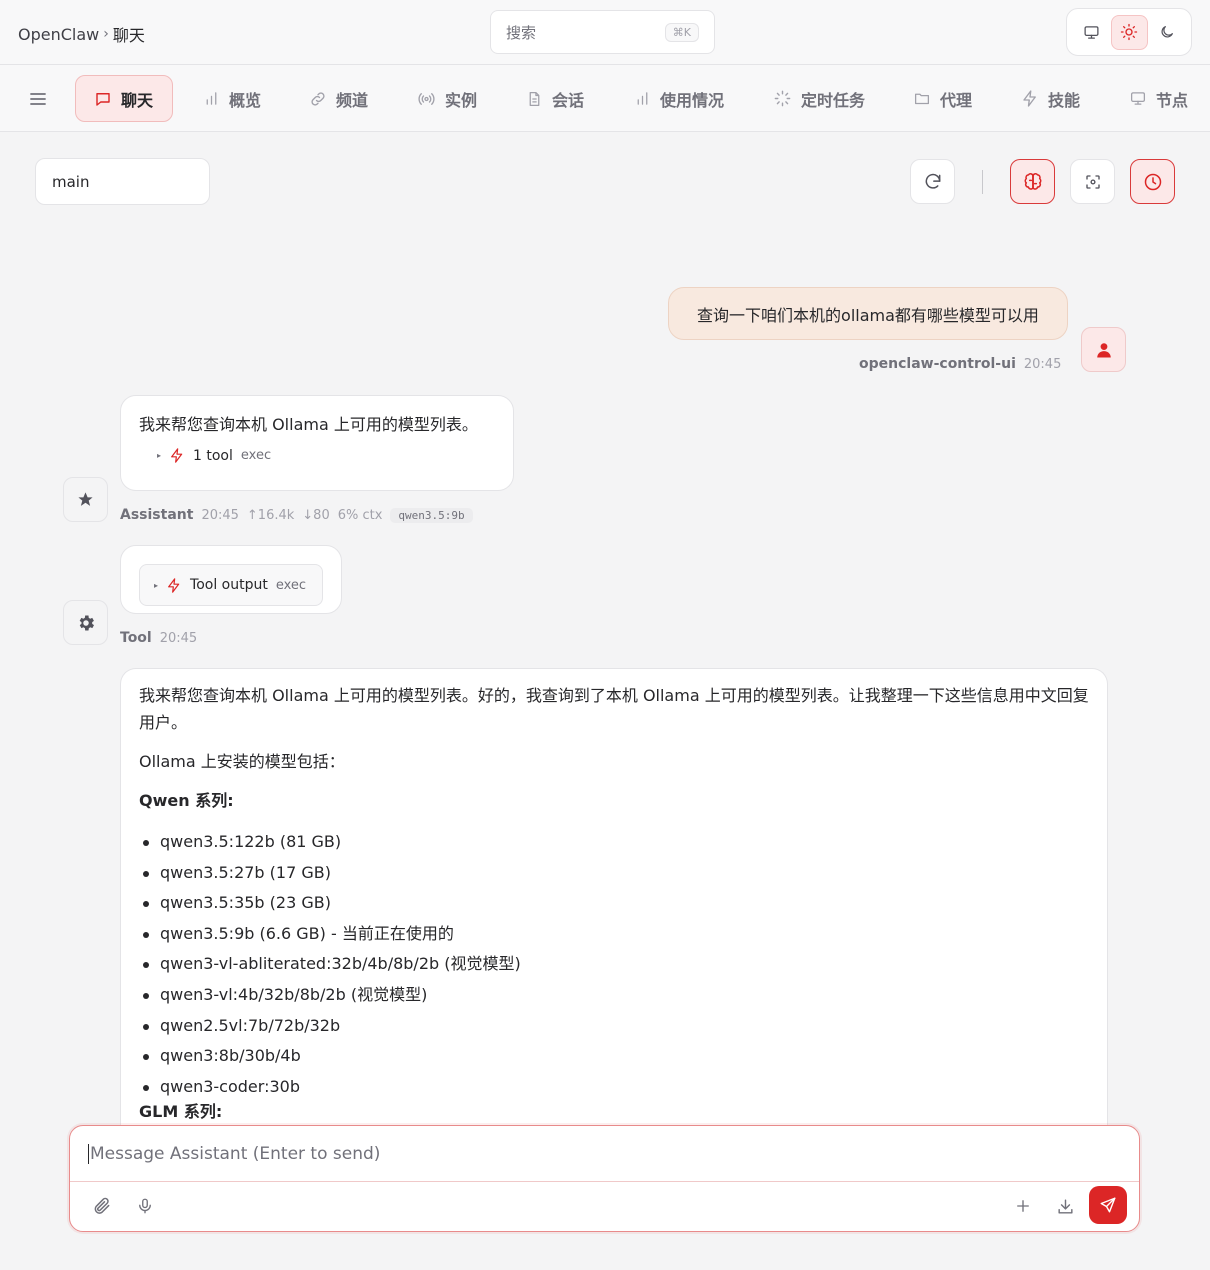  What do you see at coordinates (1042, 364) in the screenshot?
I see `user-time: 20:45` at bounding box center [1042, 364].